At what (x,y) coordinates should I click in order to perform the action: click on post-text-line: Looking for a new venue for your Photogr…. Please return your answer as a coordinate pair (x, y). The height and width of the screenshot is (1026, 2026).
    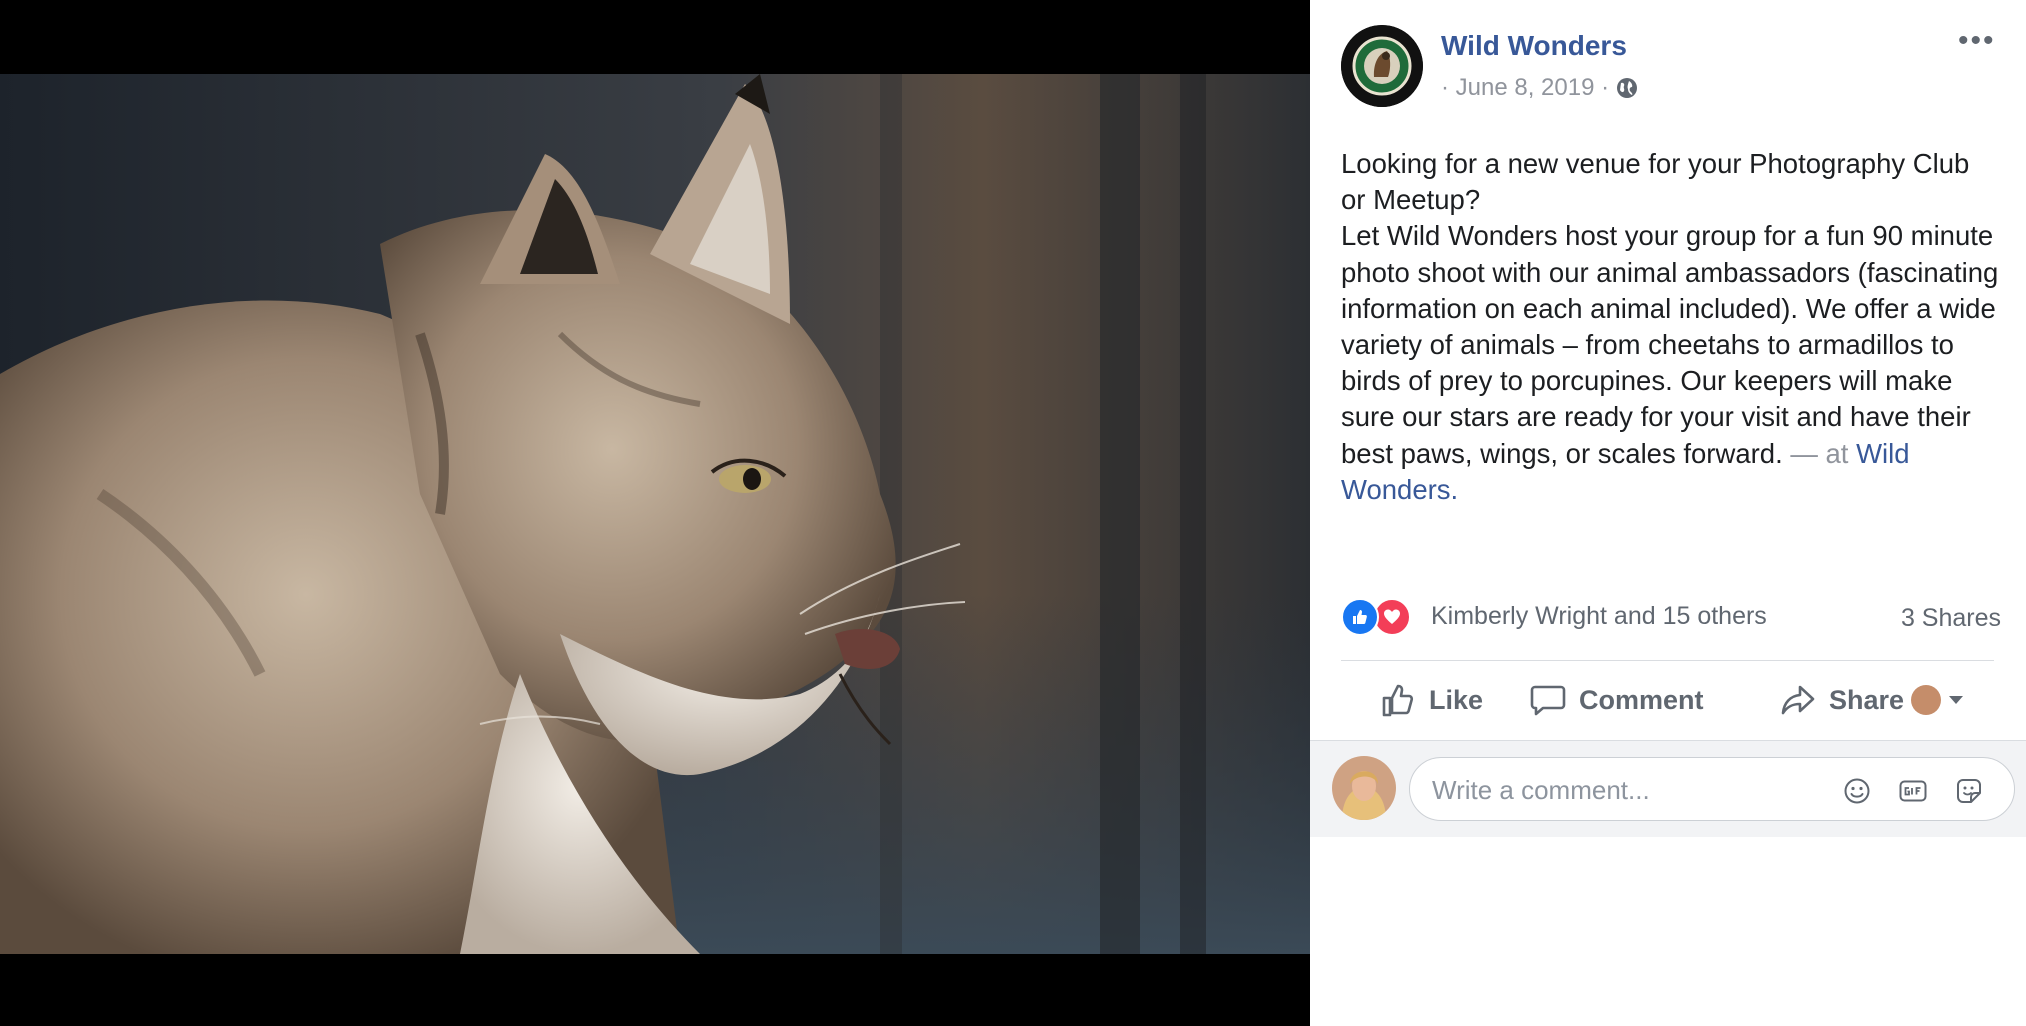
    Looking at the image, I should click on (1655, 182).